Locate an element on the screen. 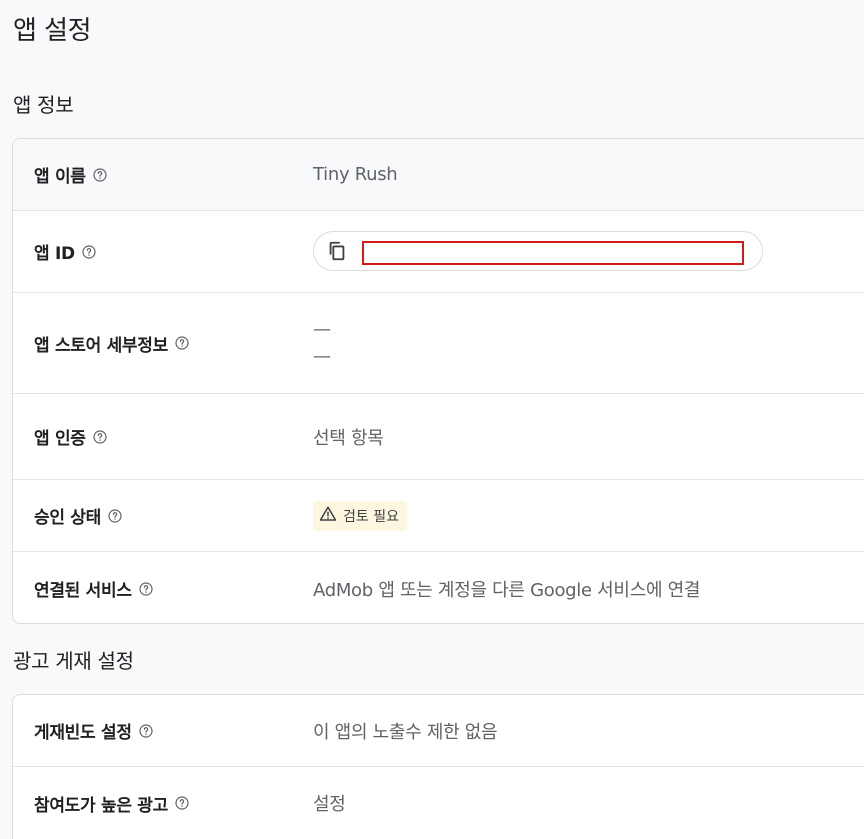 The image size is (864, 839). store-details-value: — — is located at coordinates (322, 343).